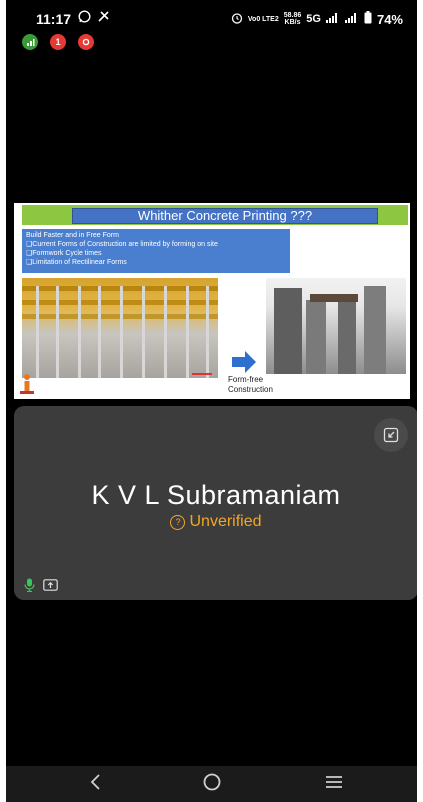  Describe the element at coordinates (50, 587) in the screenshot. I see `screen-share-icon` at that location.